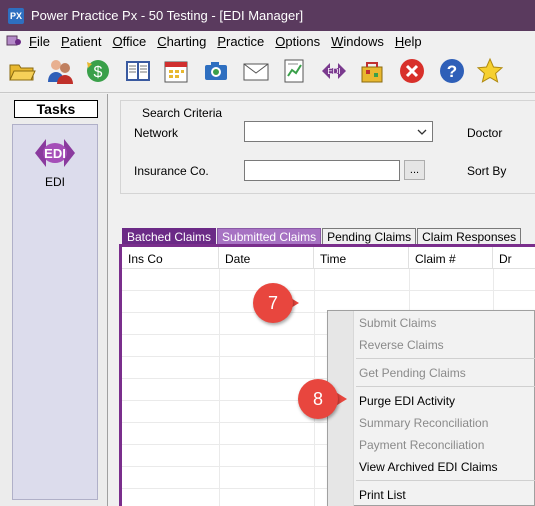 This screenshot has height=506, width=535. I want to click on menu-item-submit-claims: Submit Claims, so click(397, 323).